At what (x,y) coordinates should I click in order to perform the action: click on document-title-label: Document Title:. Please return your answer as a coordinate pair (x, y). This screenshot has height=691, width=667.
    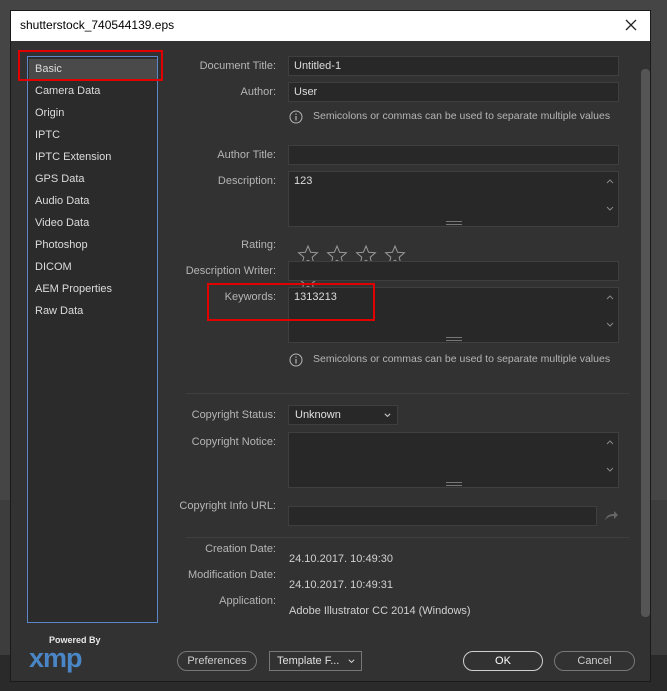
    Looking at the image, I should click on (237, 66).